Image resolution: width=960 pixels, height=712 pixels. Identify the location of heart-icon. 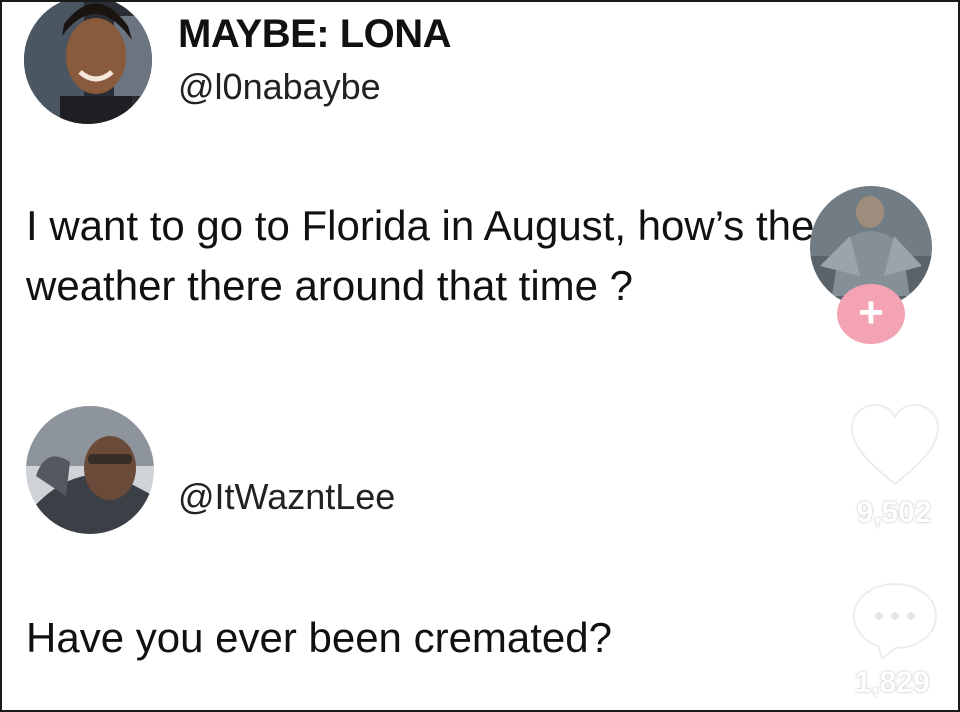
(895, 444).